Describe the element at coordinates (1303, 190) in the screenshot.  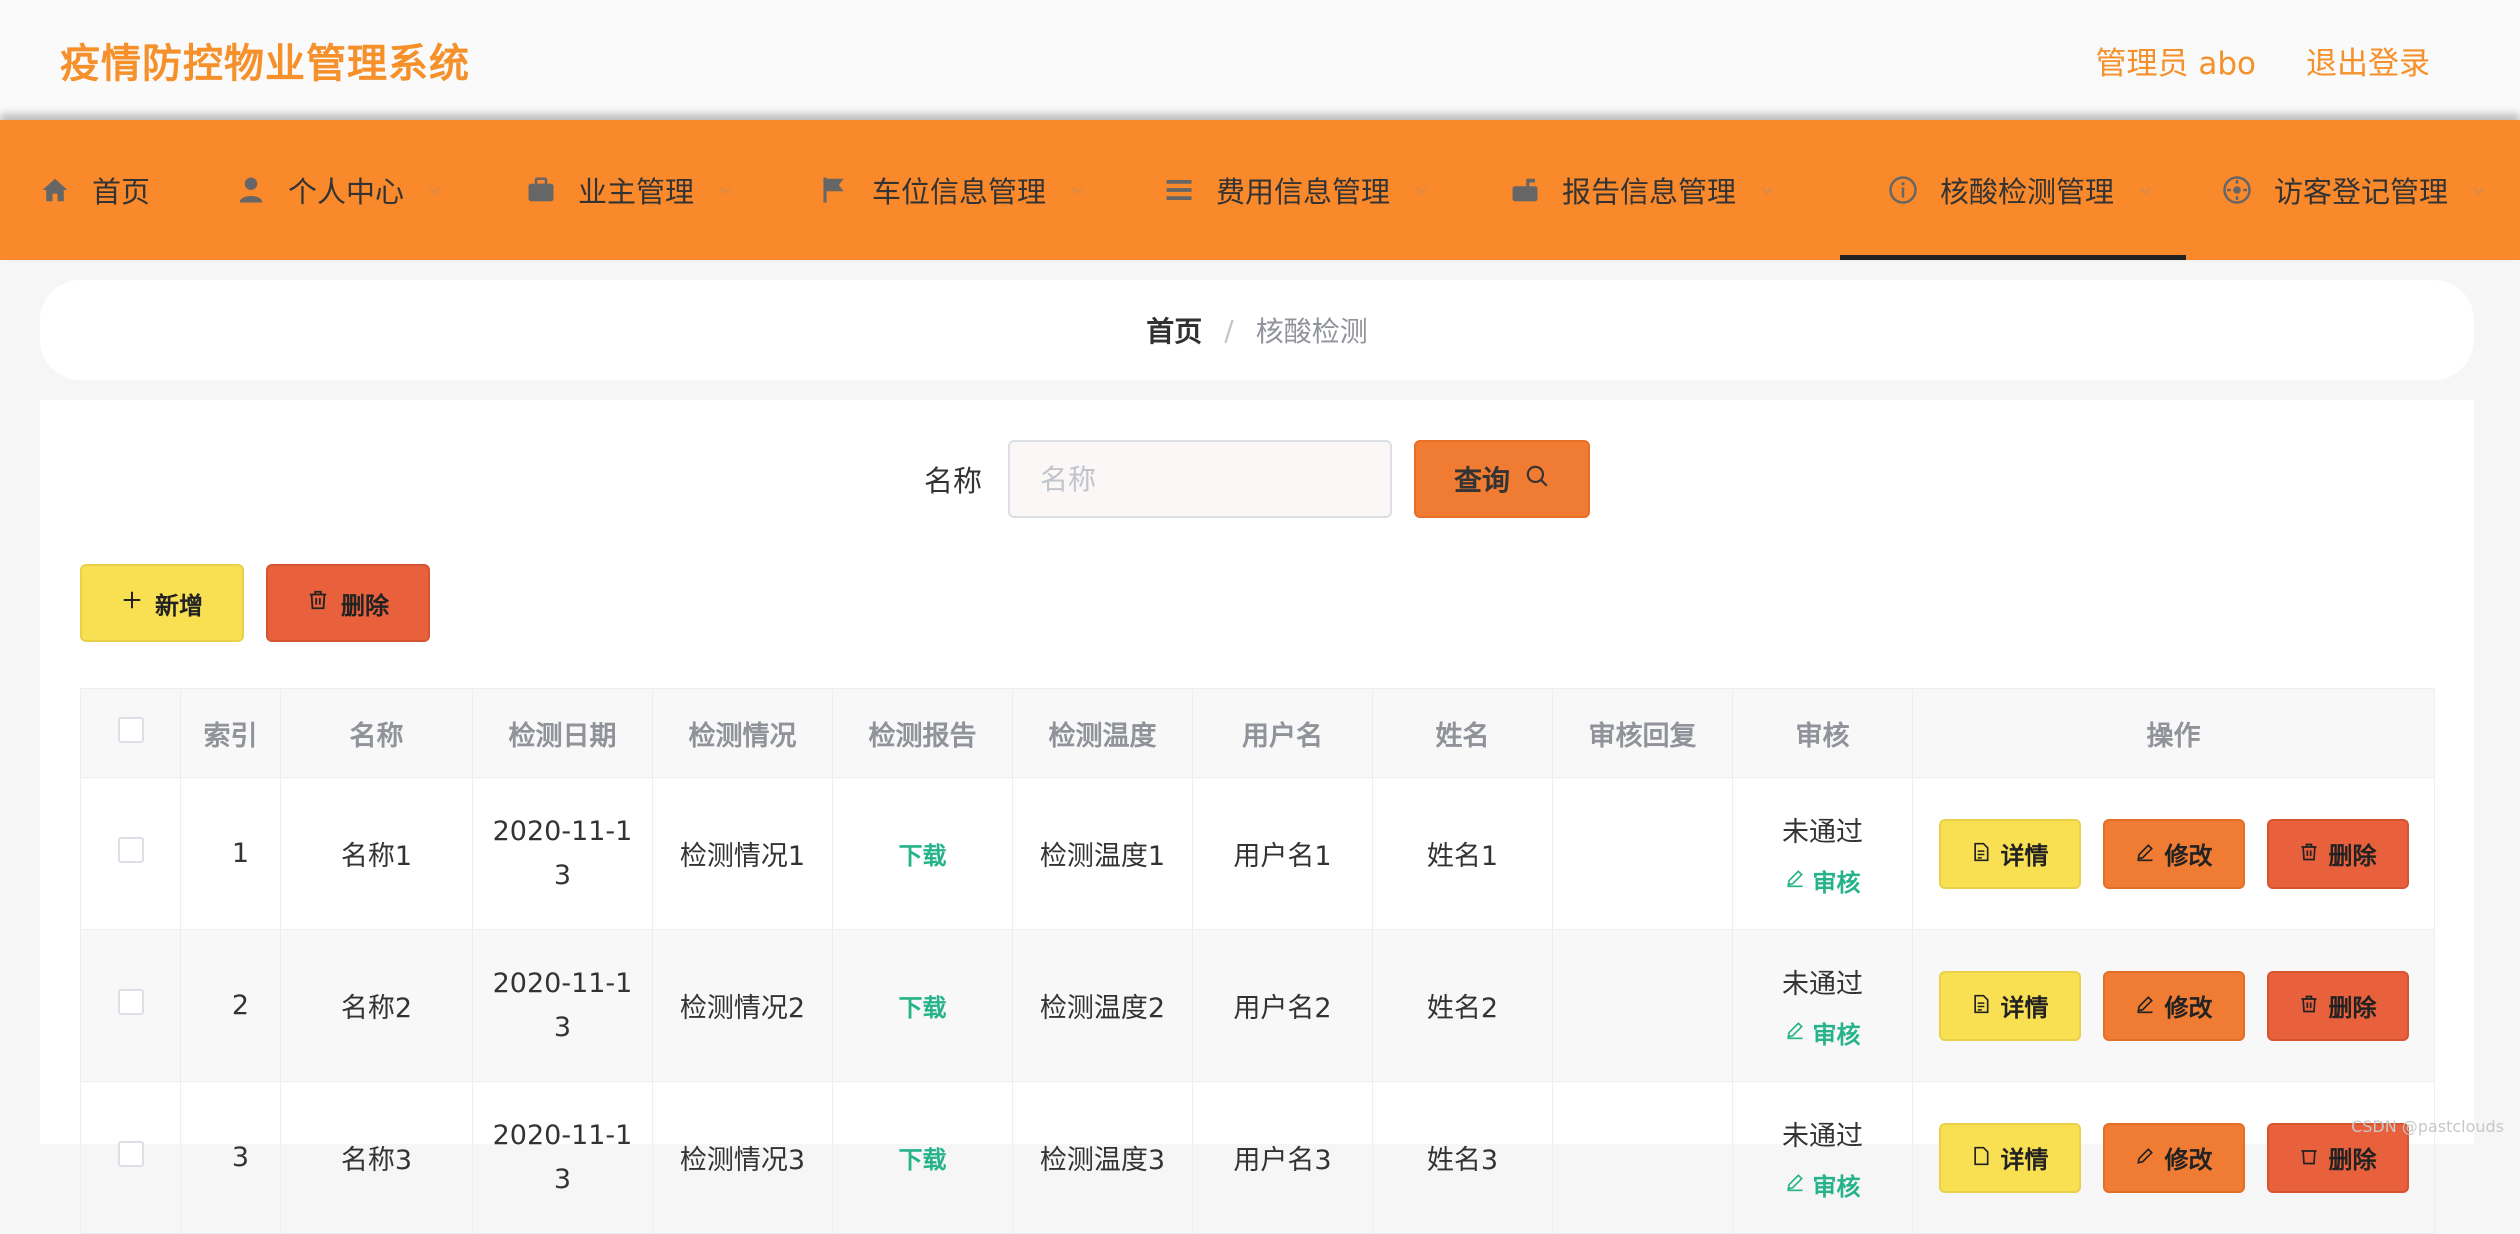
I see `nav-label-fee-management: 费用信息管理` at that location.